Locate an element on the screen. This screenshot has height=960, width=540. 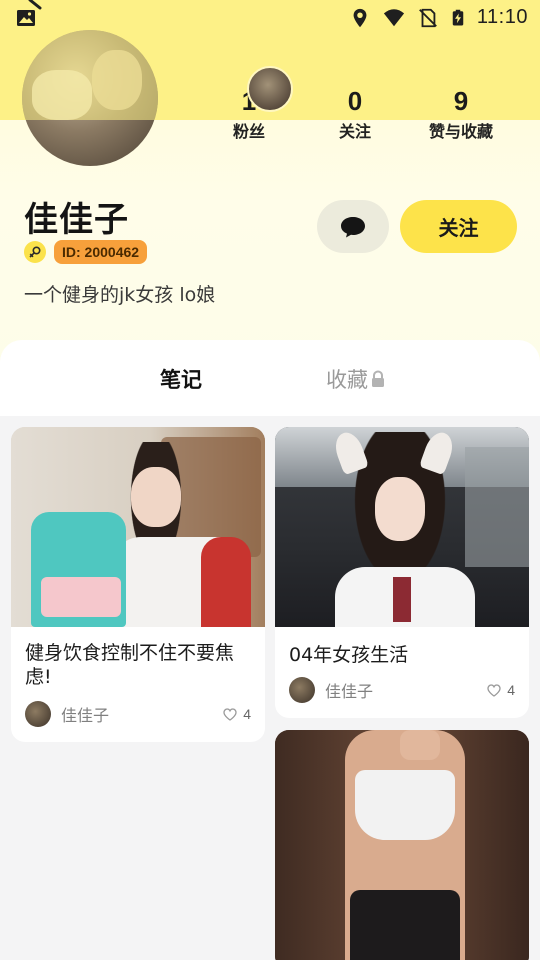
message-button is located at coordinates (353, 226).